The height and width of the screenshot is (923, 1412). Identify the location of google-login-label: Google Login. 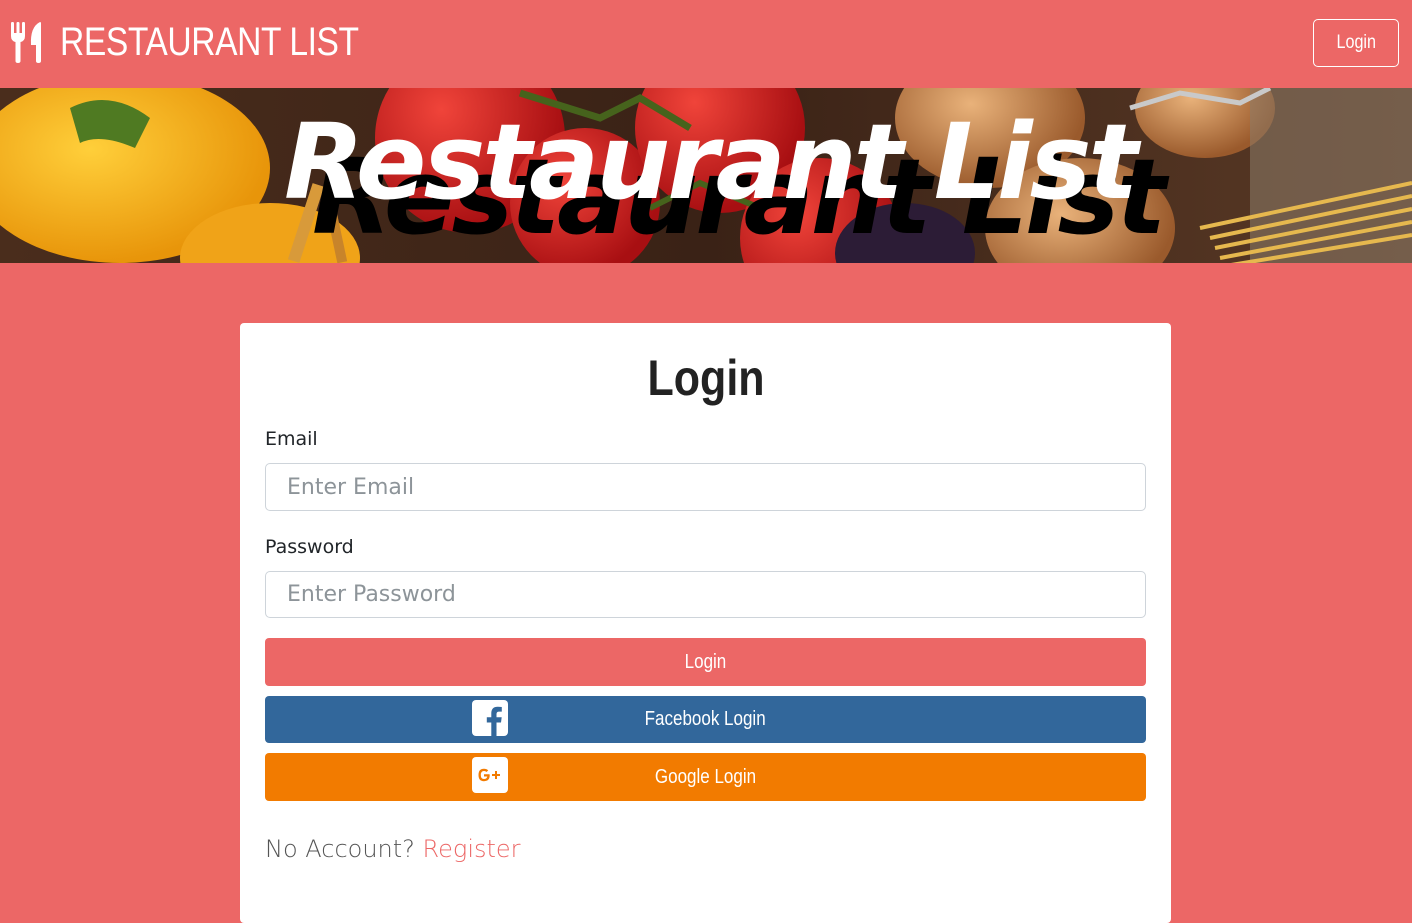
(705, 776).